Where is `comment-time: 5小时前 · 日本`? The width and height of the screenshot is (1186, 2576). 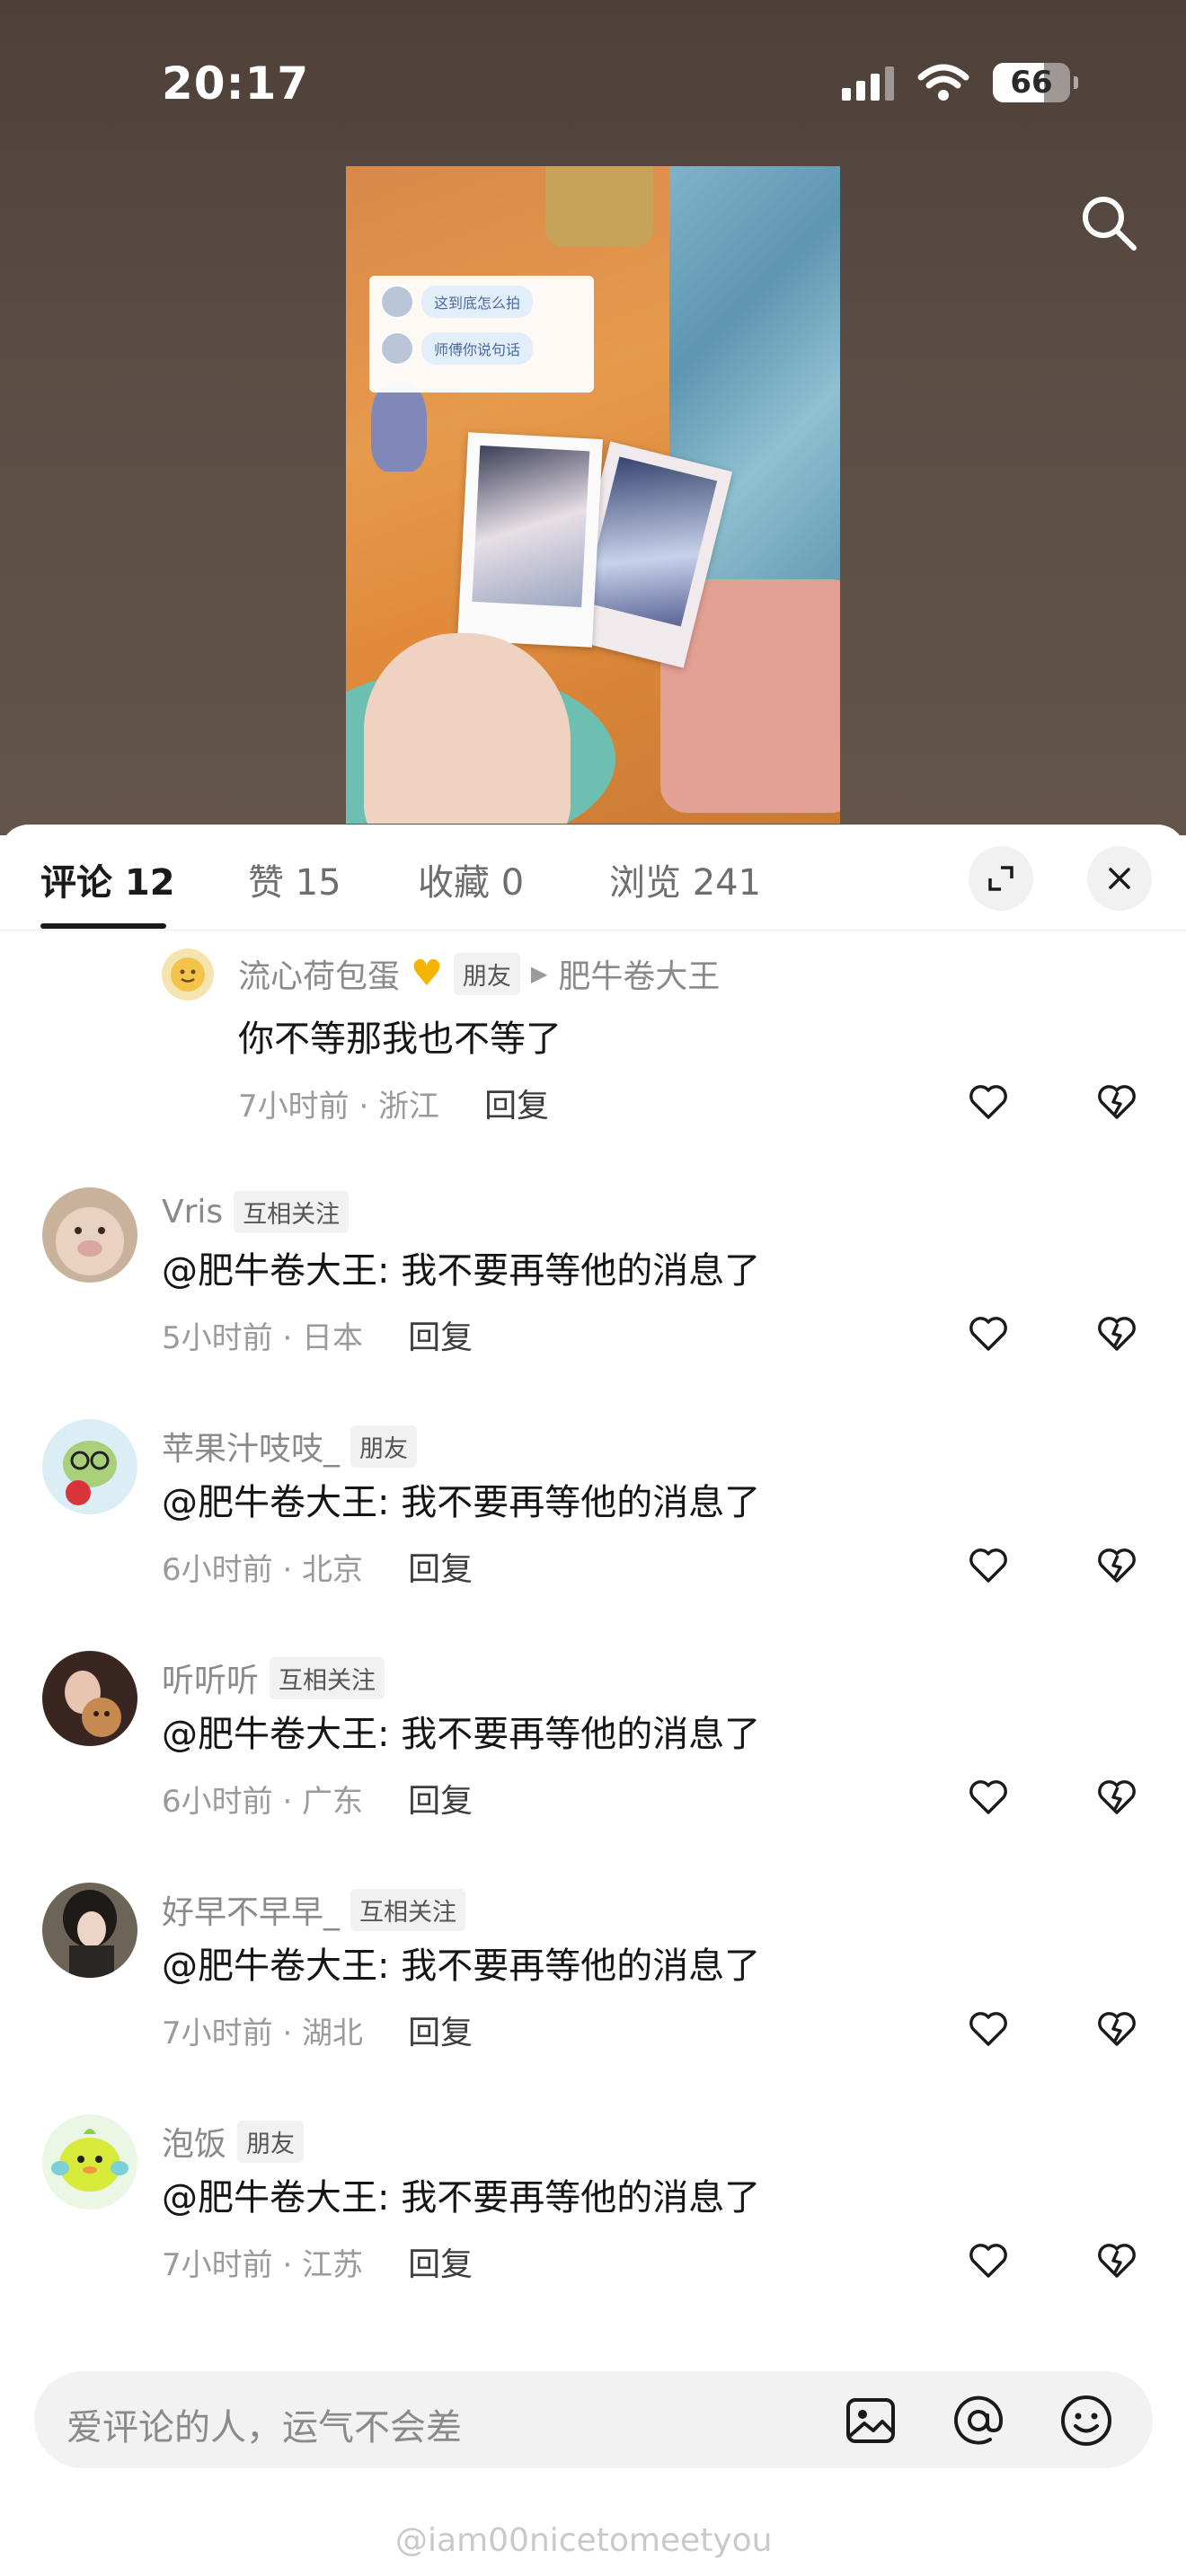 comment-time: 5小时前 · 日本 is located at coordinates (263, 1337).